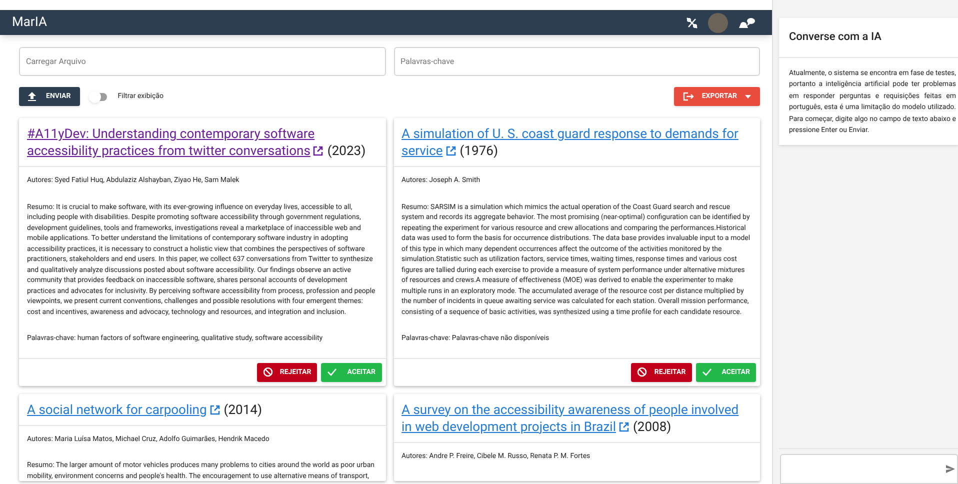 The image size is (958, 484). I want to click on send-icon, so click(950, 469).